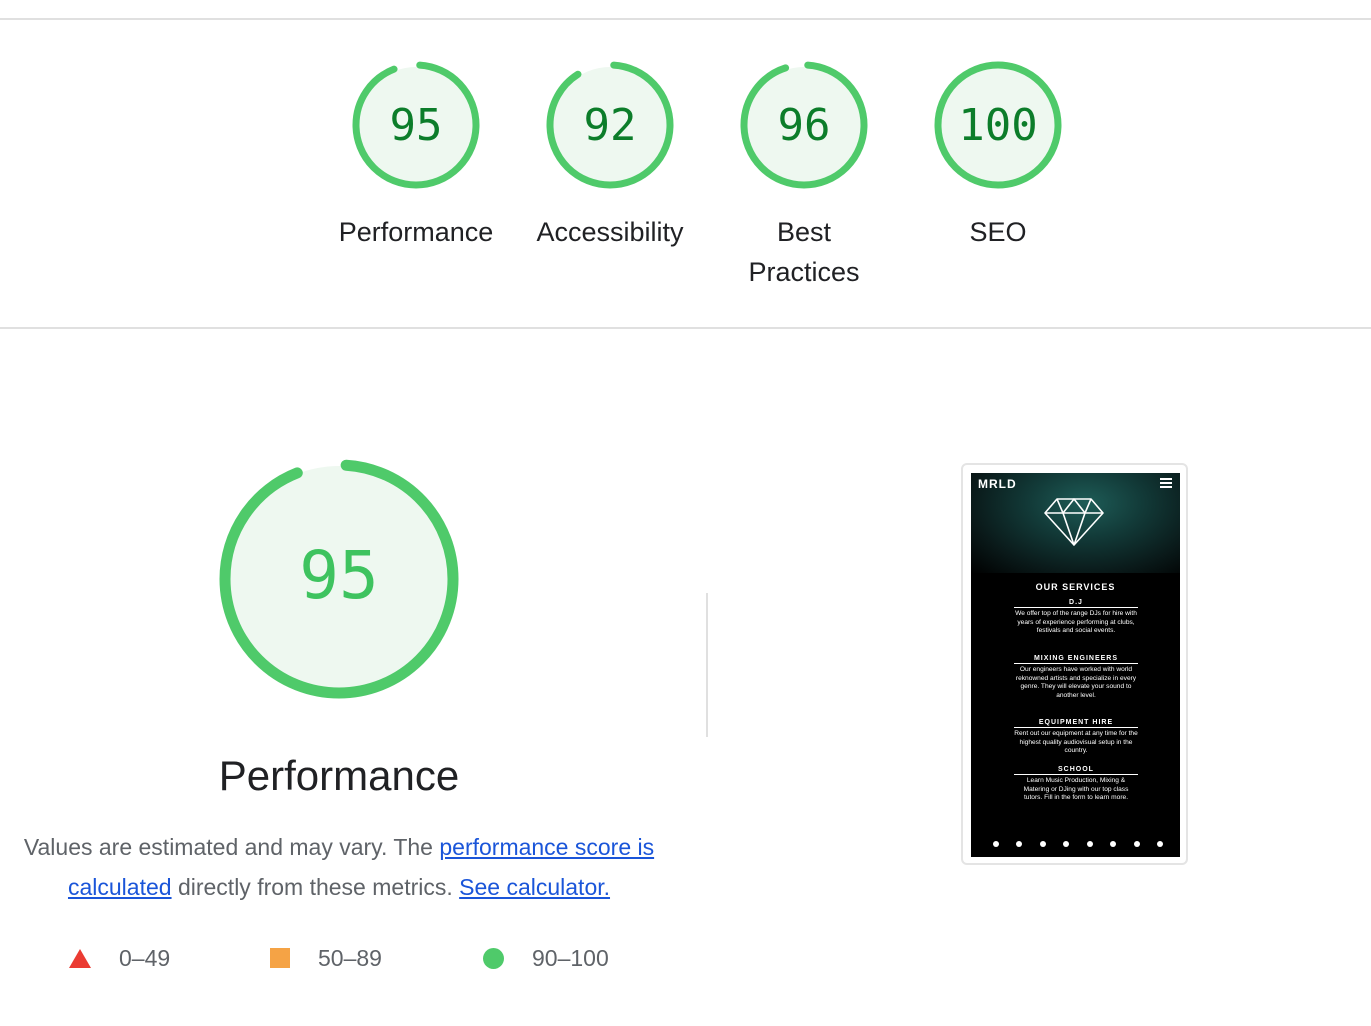 This screenshot has height=1026, width=1371. What do you see at coordinates (1066, 844) in the screenshot?
I see `soundcloud-icon` at bounding box center [1066, 844].